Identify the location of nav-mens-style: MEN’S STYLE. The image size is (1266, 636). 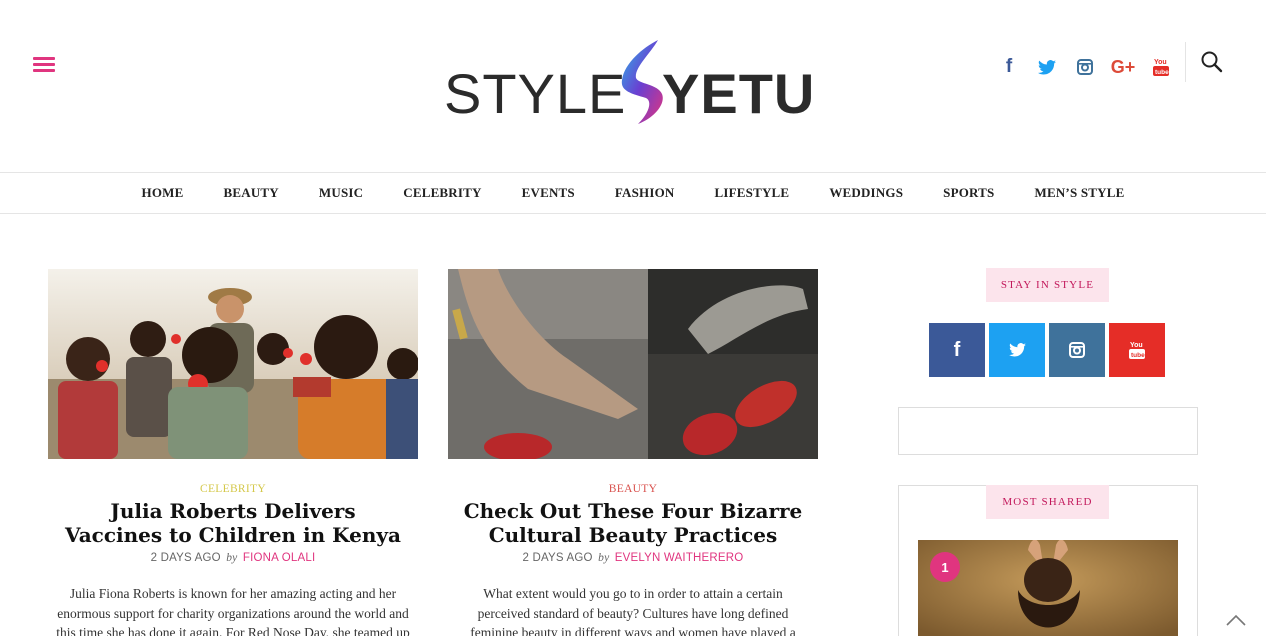
(1079, 193).